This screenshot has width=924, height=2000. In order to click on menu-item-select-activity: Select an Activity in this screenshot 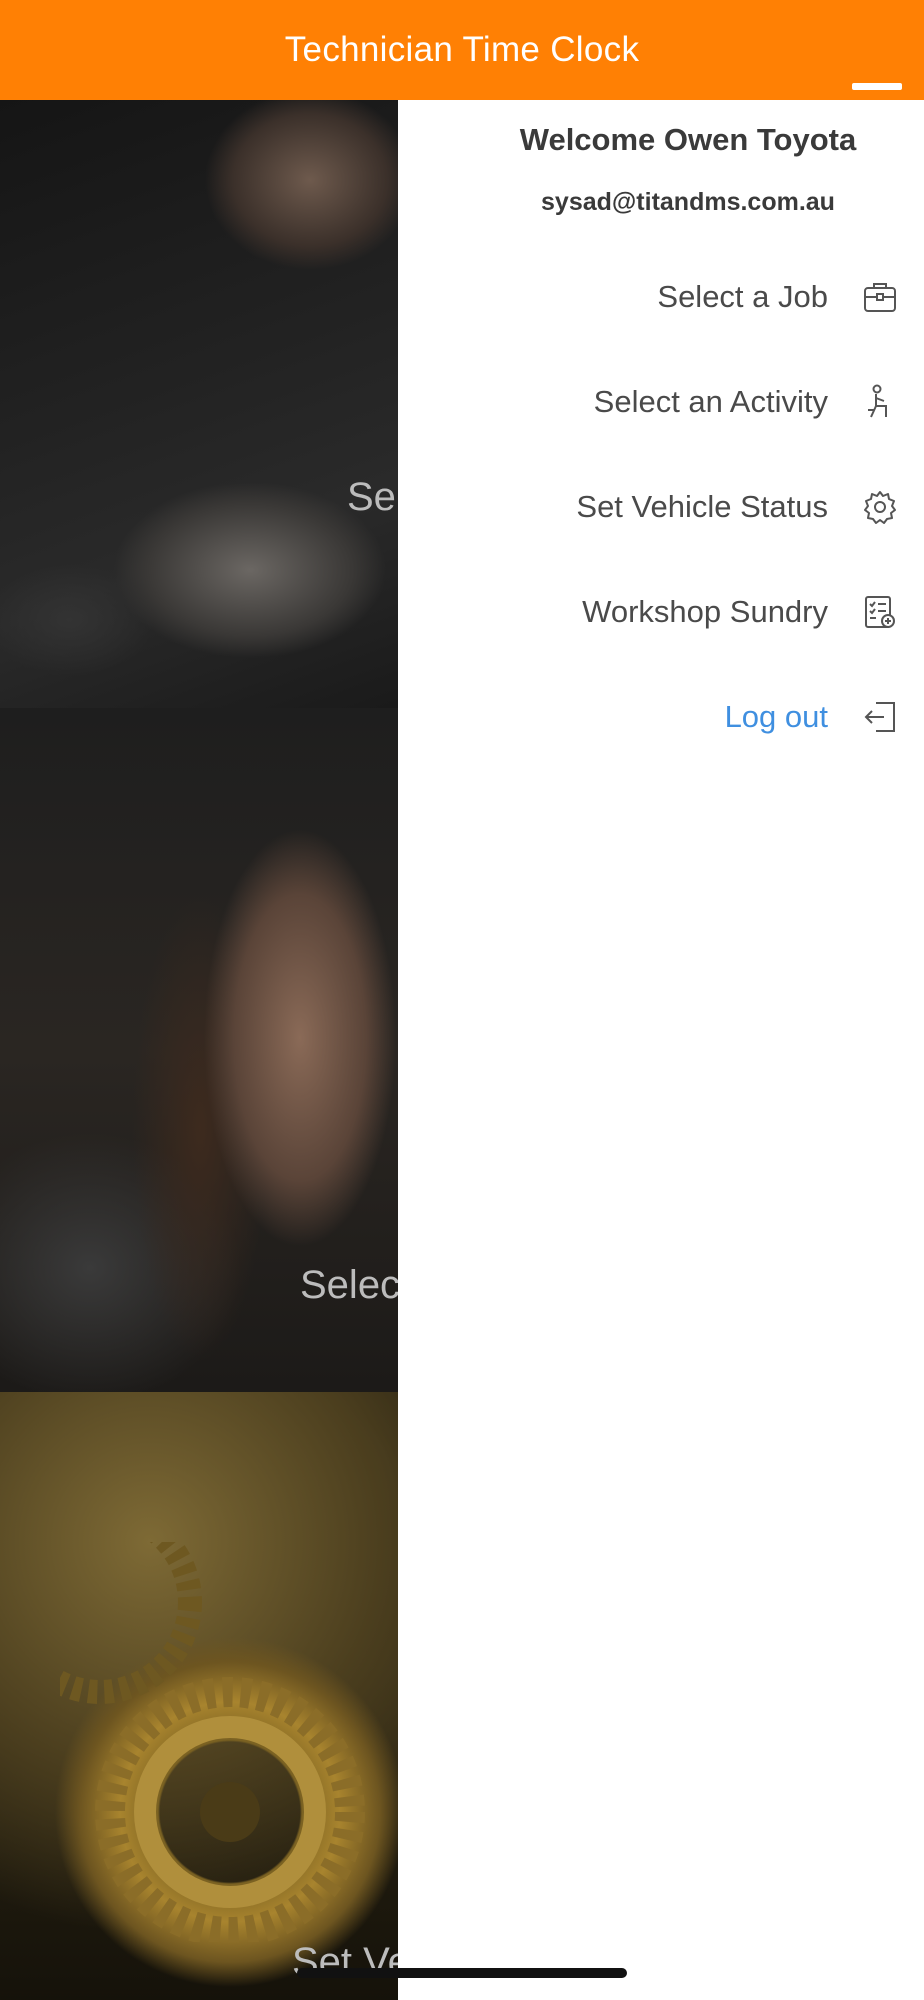, I will do `click(661, 402)`.